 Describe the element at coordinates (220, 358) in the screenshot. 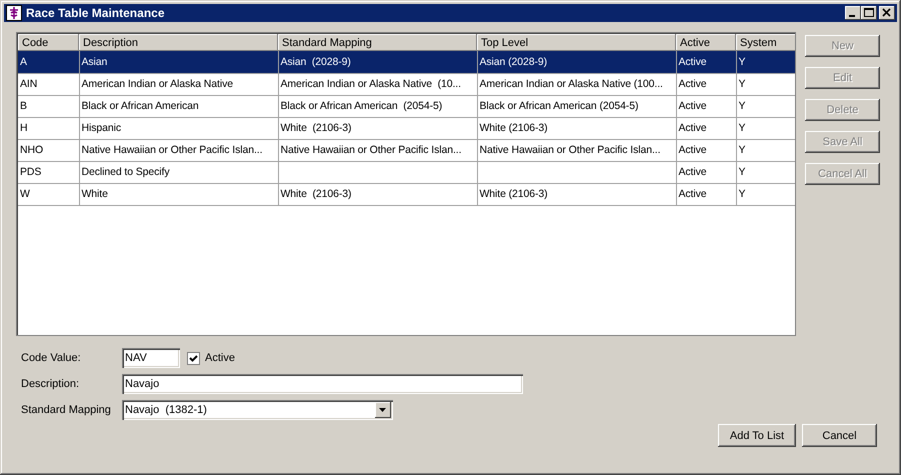

I see `checkbox-label: Active` at that location.